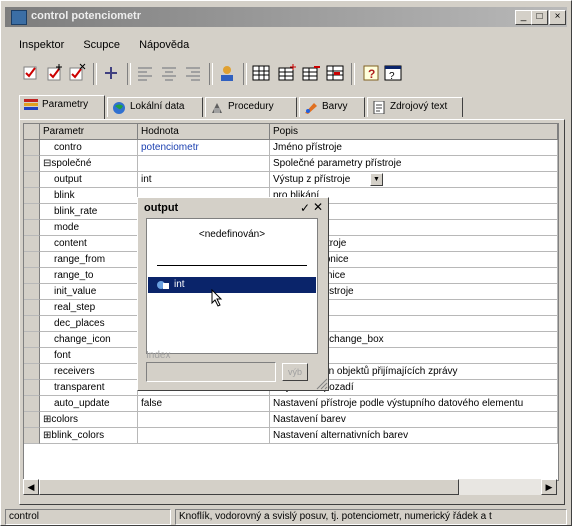 Image resolution: width=572 pixels, height=526 pixels. Describe the element at coordinates (101, 45) in the screenshot. I see `menu-scupce: Scupce` at that location.